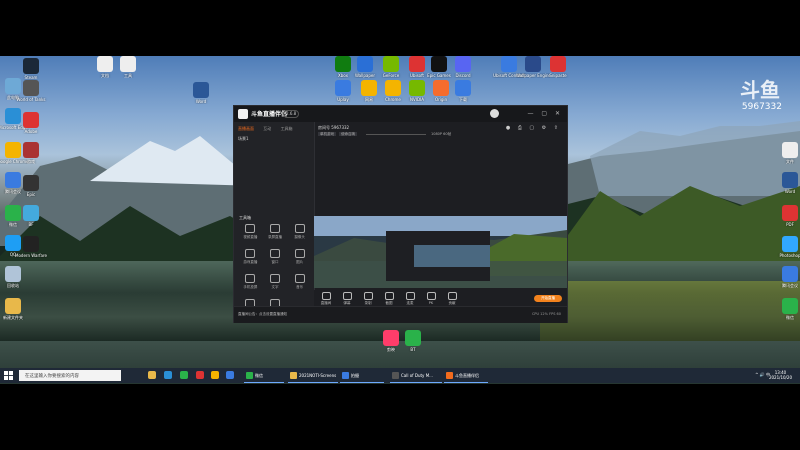  Describe the element at coordinates (327, 134) in the screenshot. I see `room-tag: 单机游戏` at that location.